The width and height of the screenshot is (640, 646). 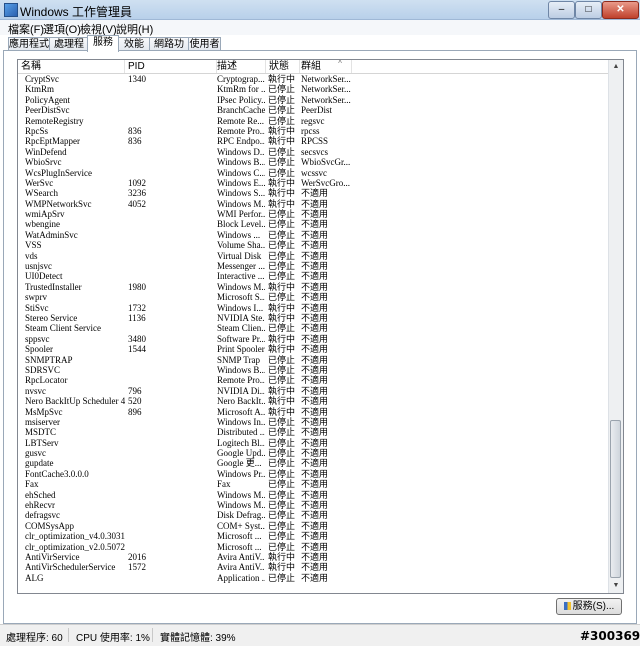 What do you see at coordinates (313, 297) in the screenshot?
I see `table-row: swprv Microsoft S... 已停止 不適用` at bounding box center [313, 297].